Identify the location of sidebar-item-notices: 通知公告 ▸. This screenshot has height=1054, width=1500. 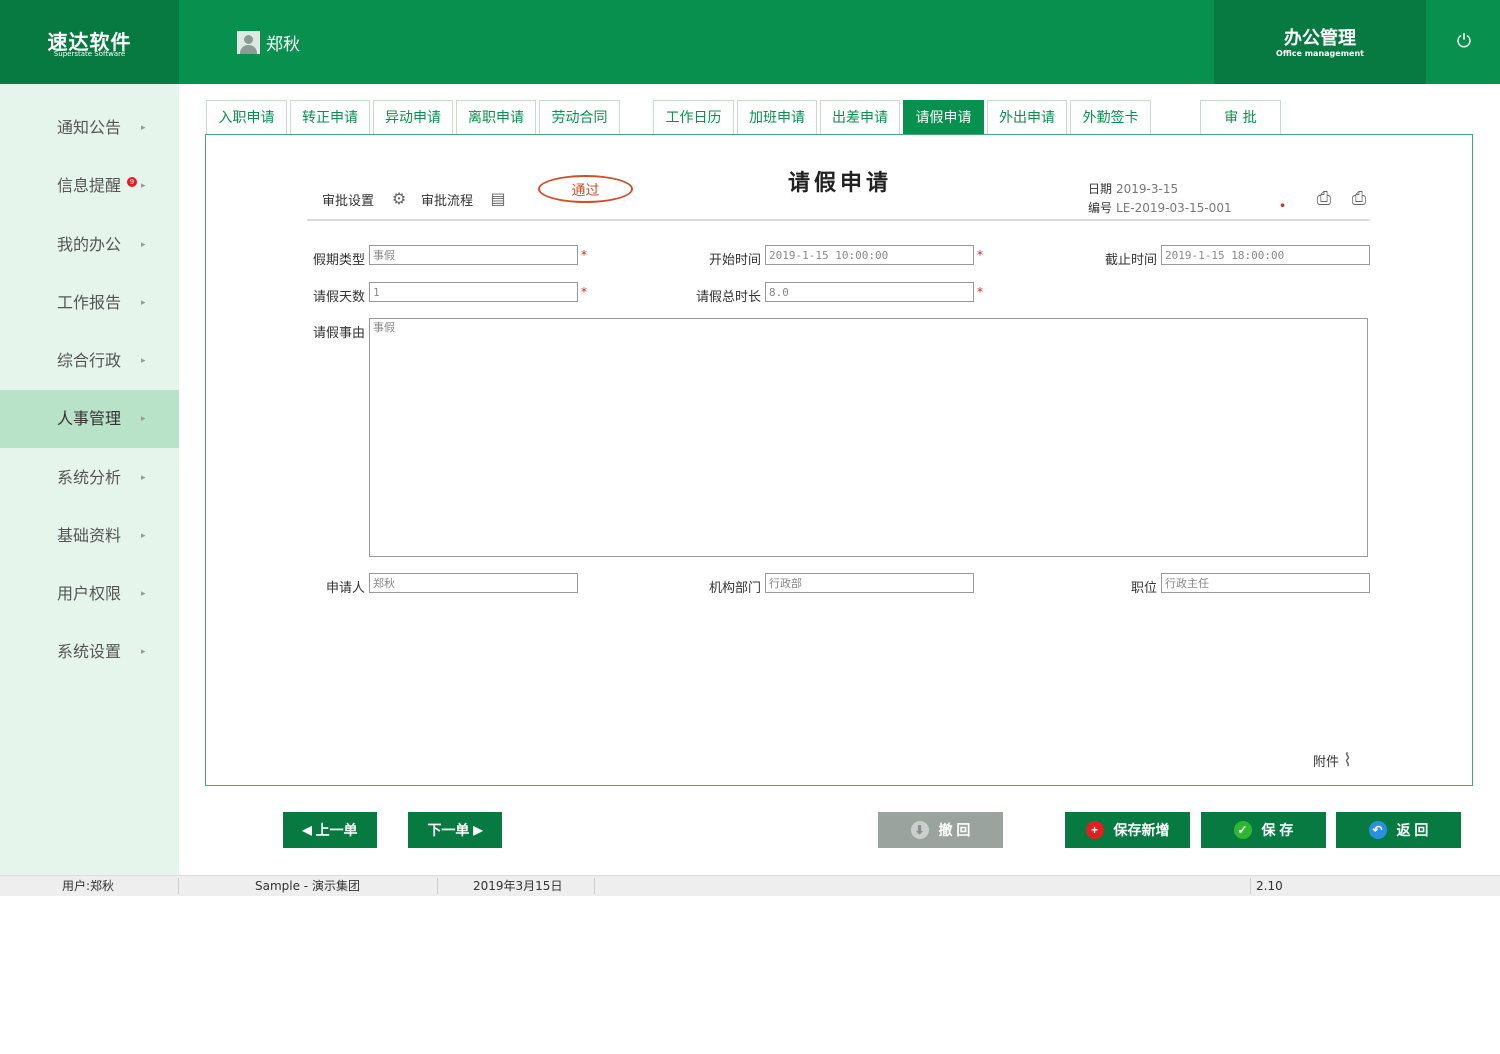
(89, 128).